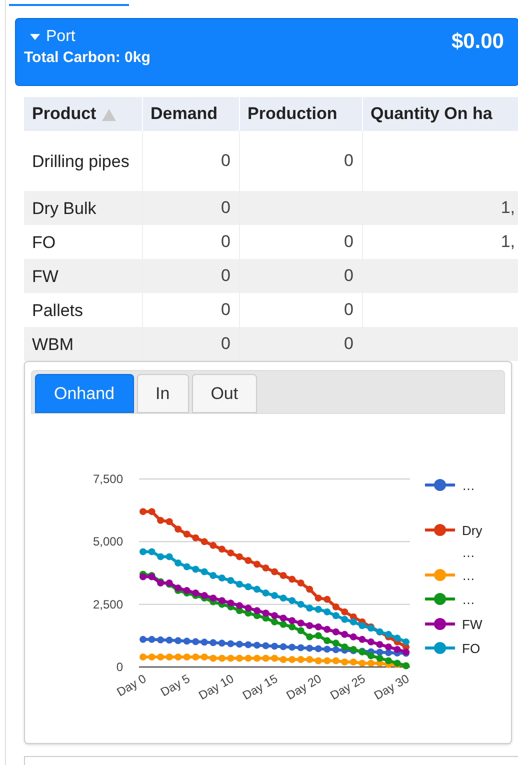 The image size is (518, 765). I want to click on y-tick-label: 5,000, so click(107, 541).